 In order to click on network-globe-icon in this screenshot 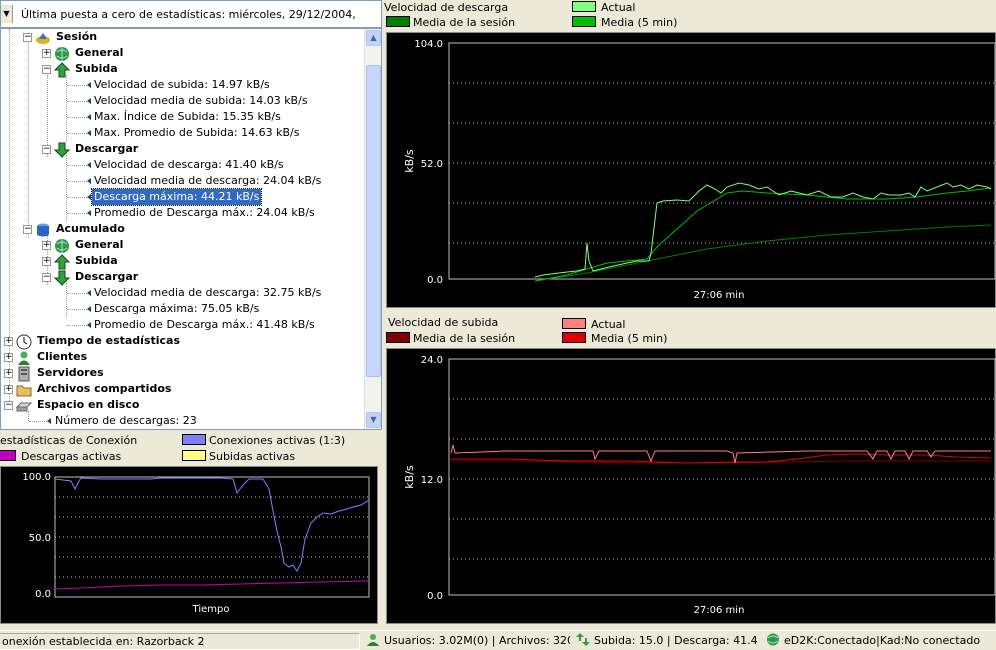, I will do `click(773, 639)`.